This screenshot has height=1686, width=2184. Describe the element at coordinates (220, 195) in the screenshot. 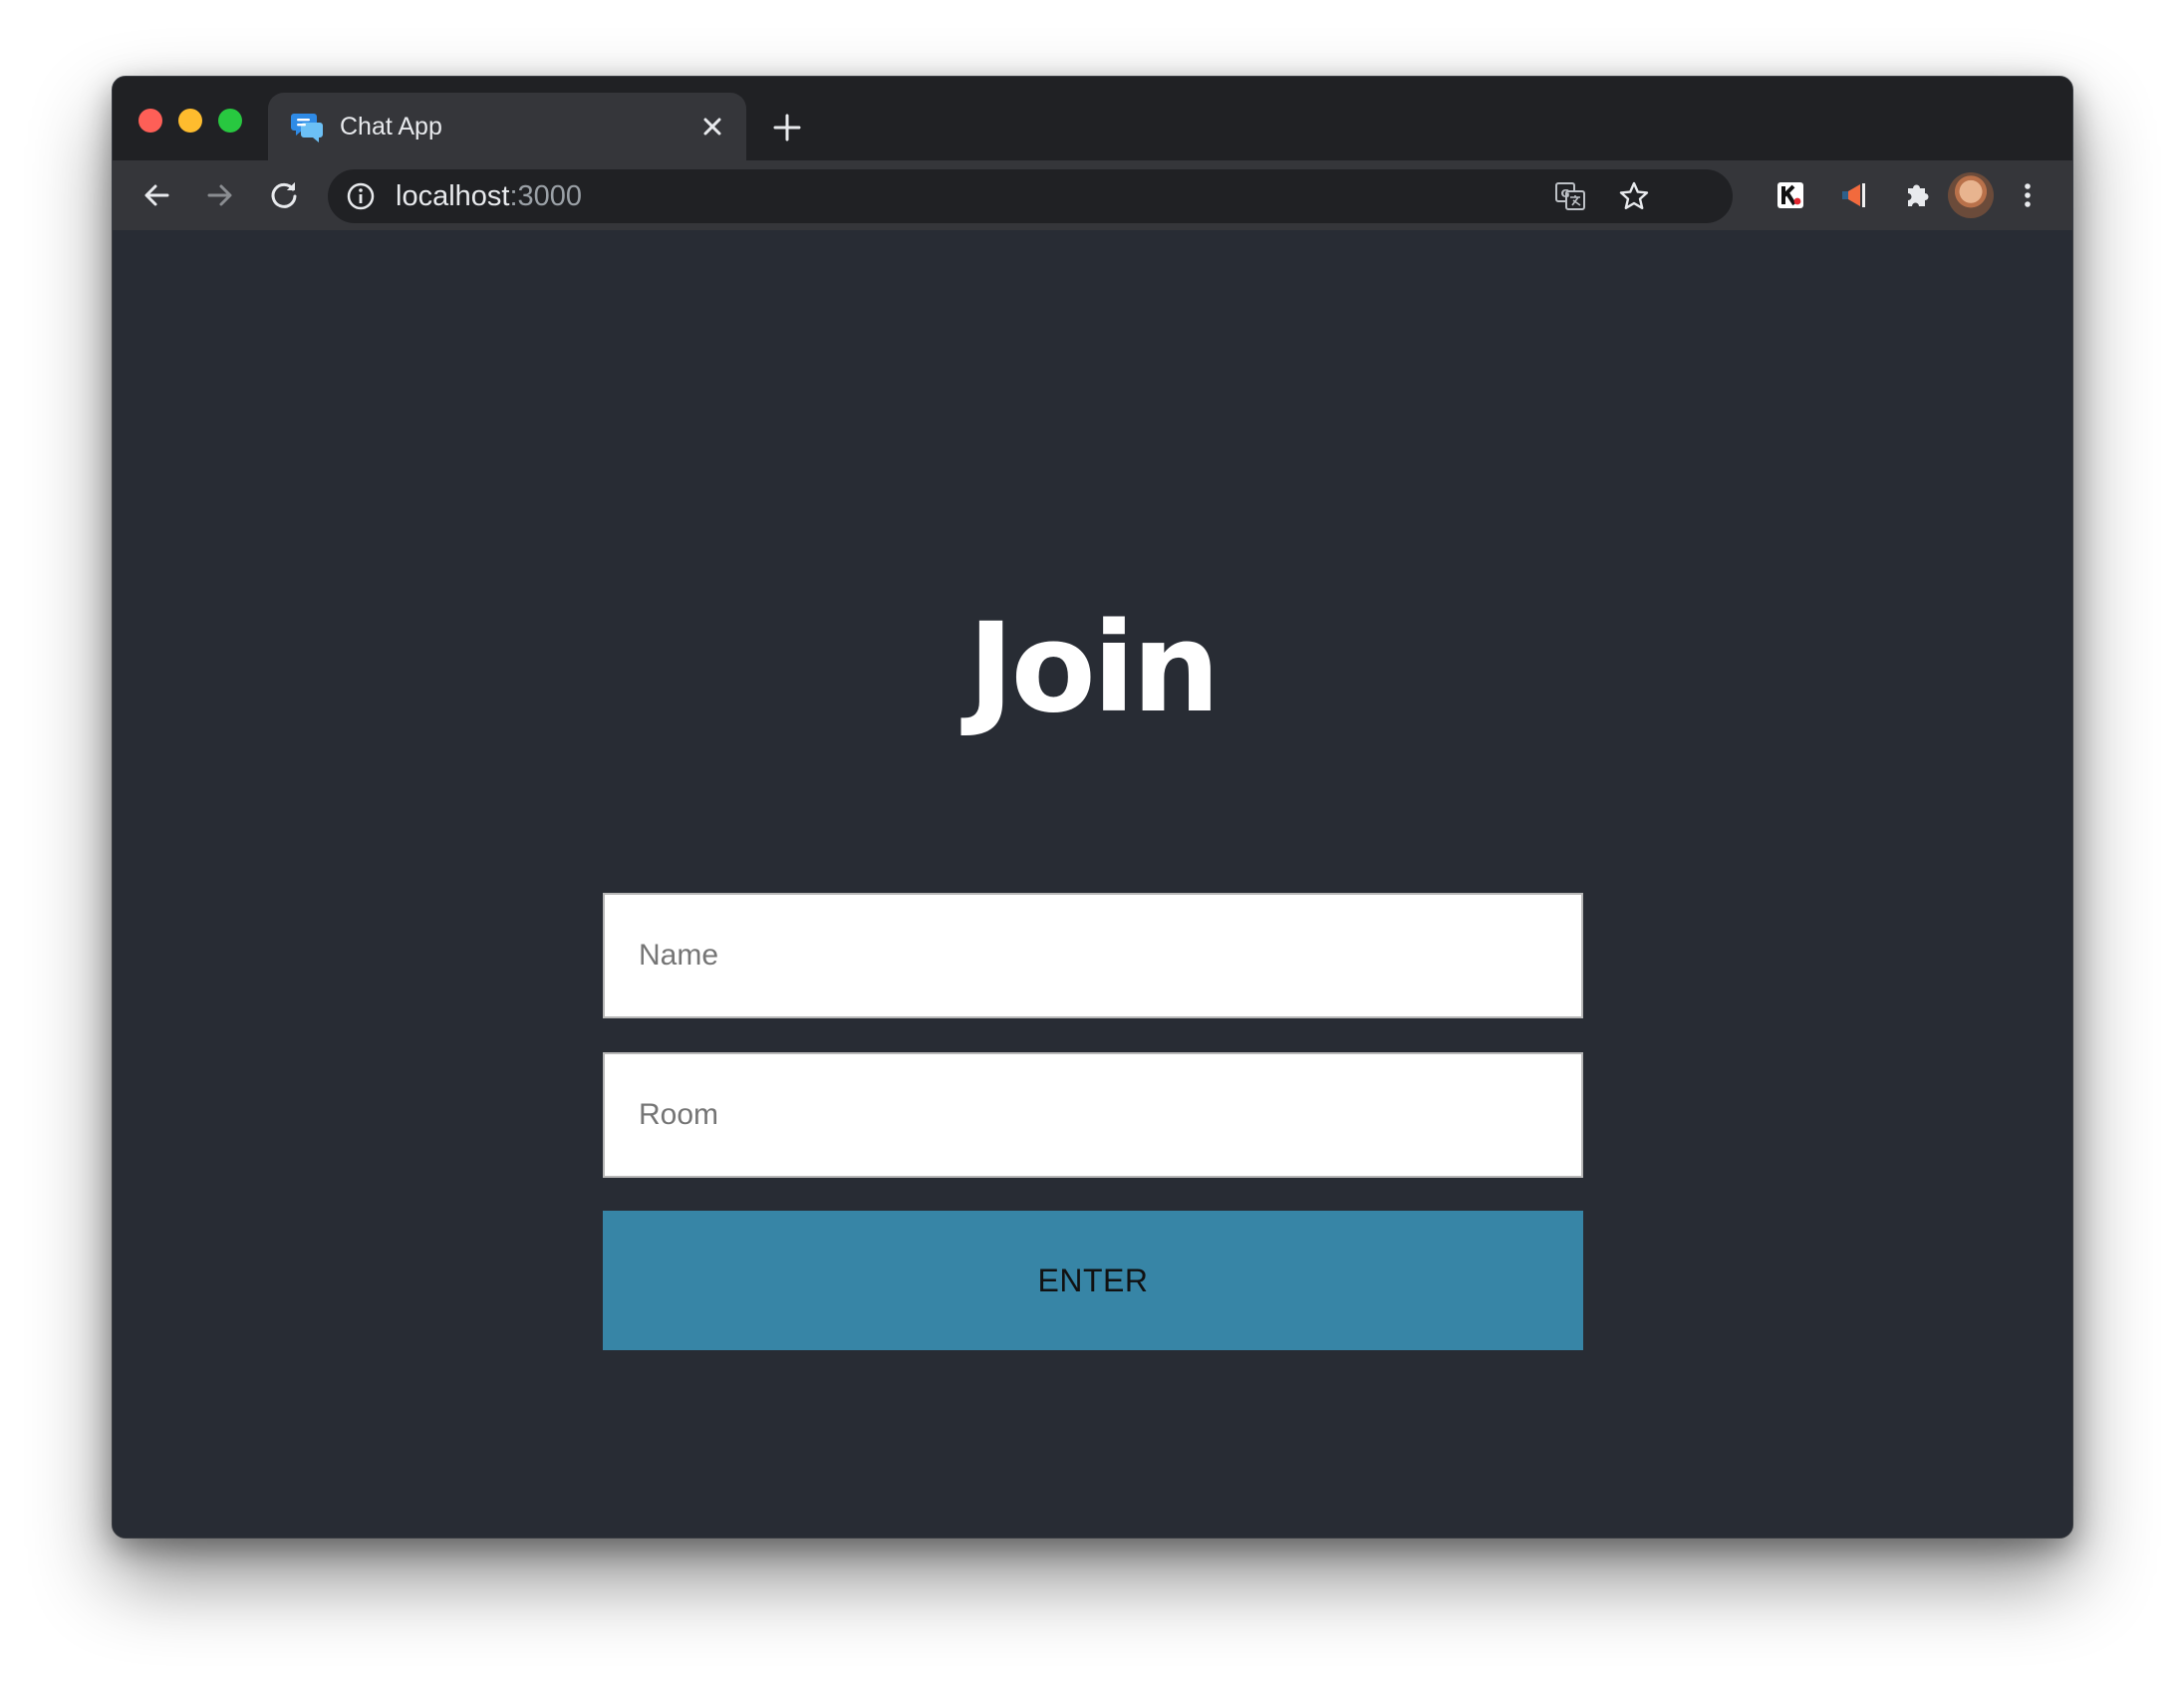

I see `forward-arrow-icon` at that location.